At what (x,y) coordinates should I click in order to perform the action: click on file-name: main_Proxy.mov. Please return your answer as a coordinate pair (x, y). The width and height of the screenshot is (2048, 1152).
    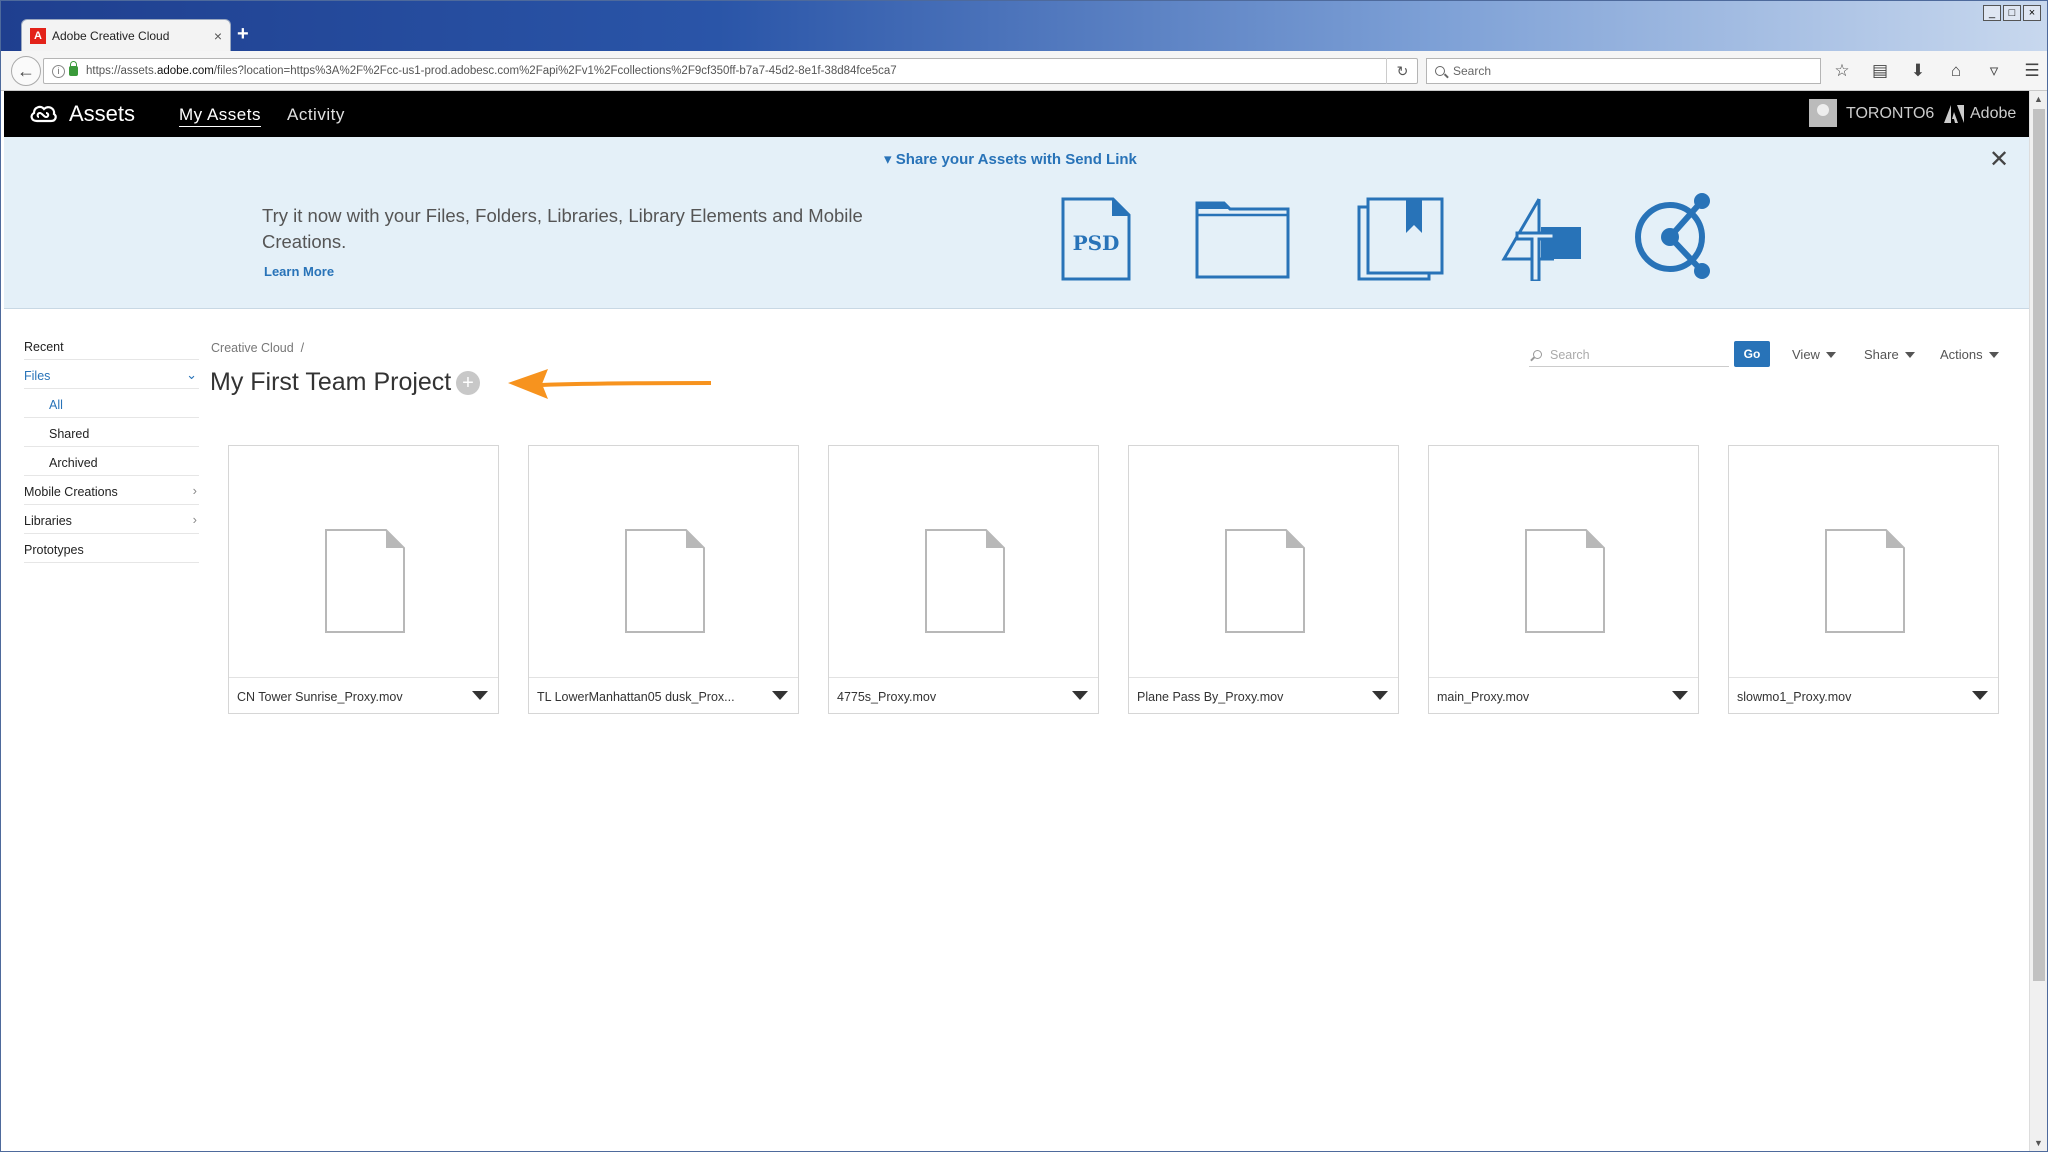
    Looking at the image, I should click on (1552, 697).